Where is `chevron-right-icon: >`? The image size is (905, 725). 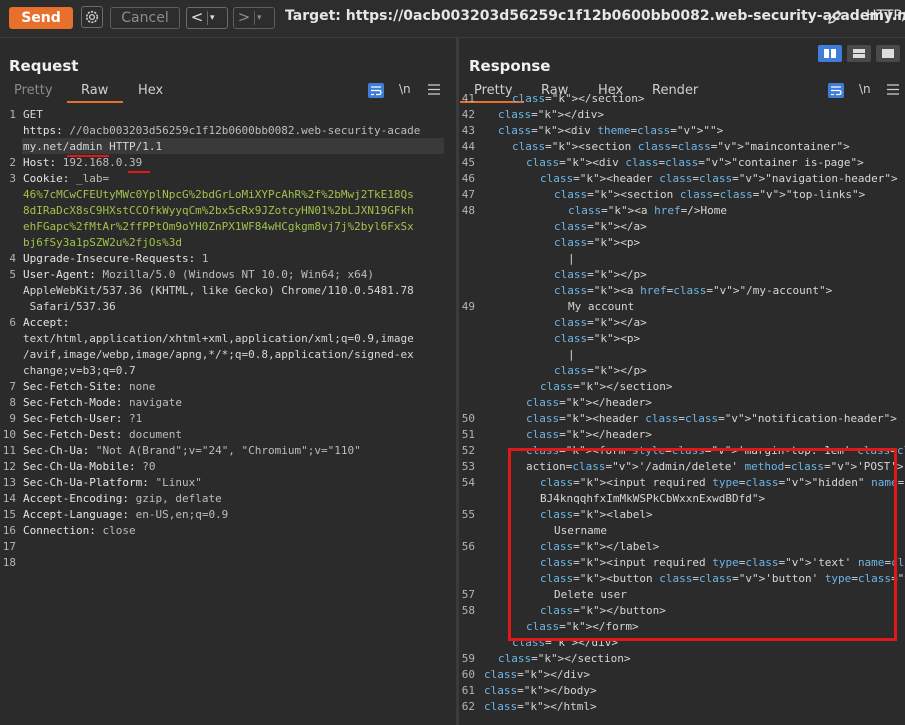
chevron-right-icon: > is located at coordinates (244, 17).